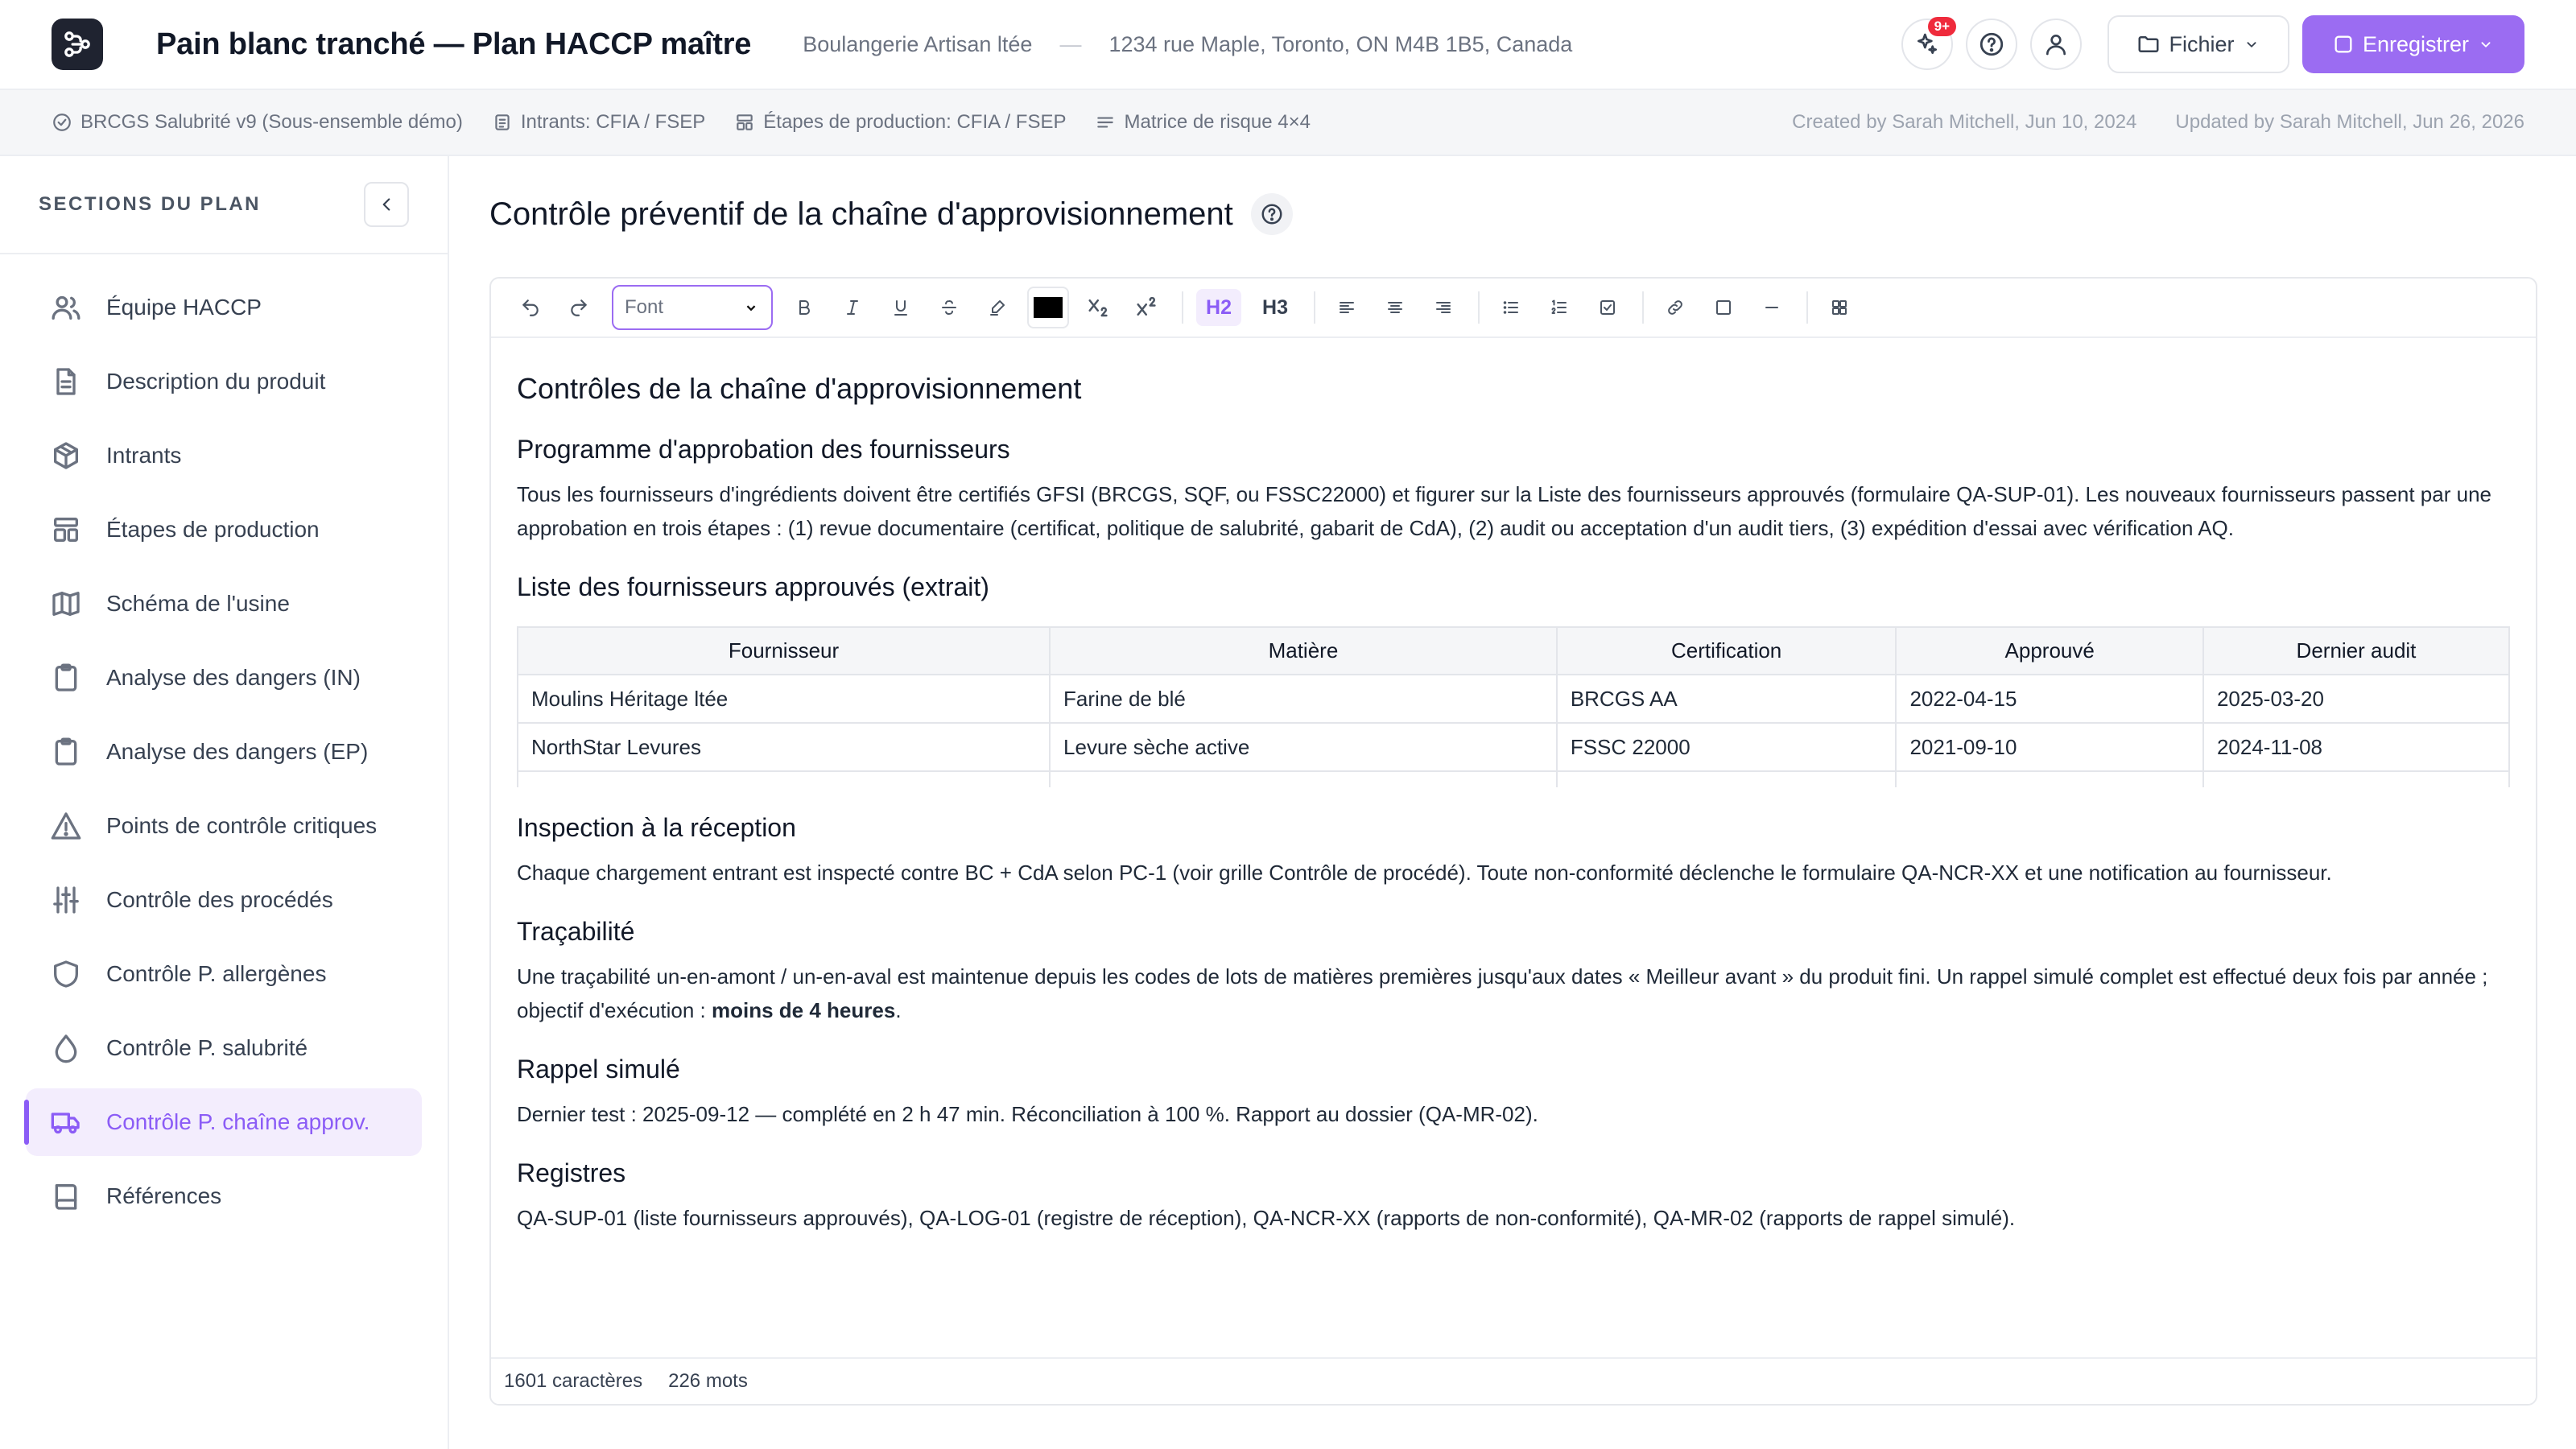 This screenshot has width=2576, height=1449. I want to click on subscript-icon, so click(1098, 308).